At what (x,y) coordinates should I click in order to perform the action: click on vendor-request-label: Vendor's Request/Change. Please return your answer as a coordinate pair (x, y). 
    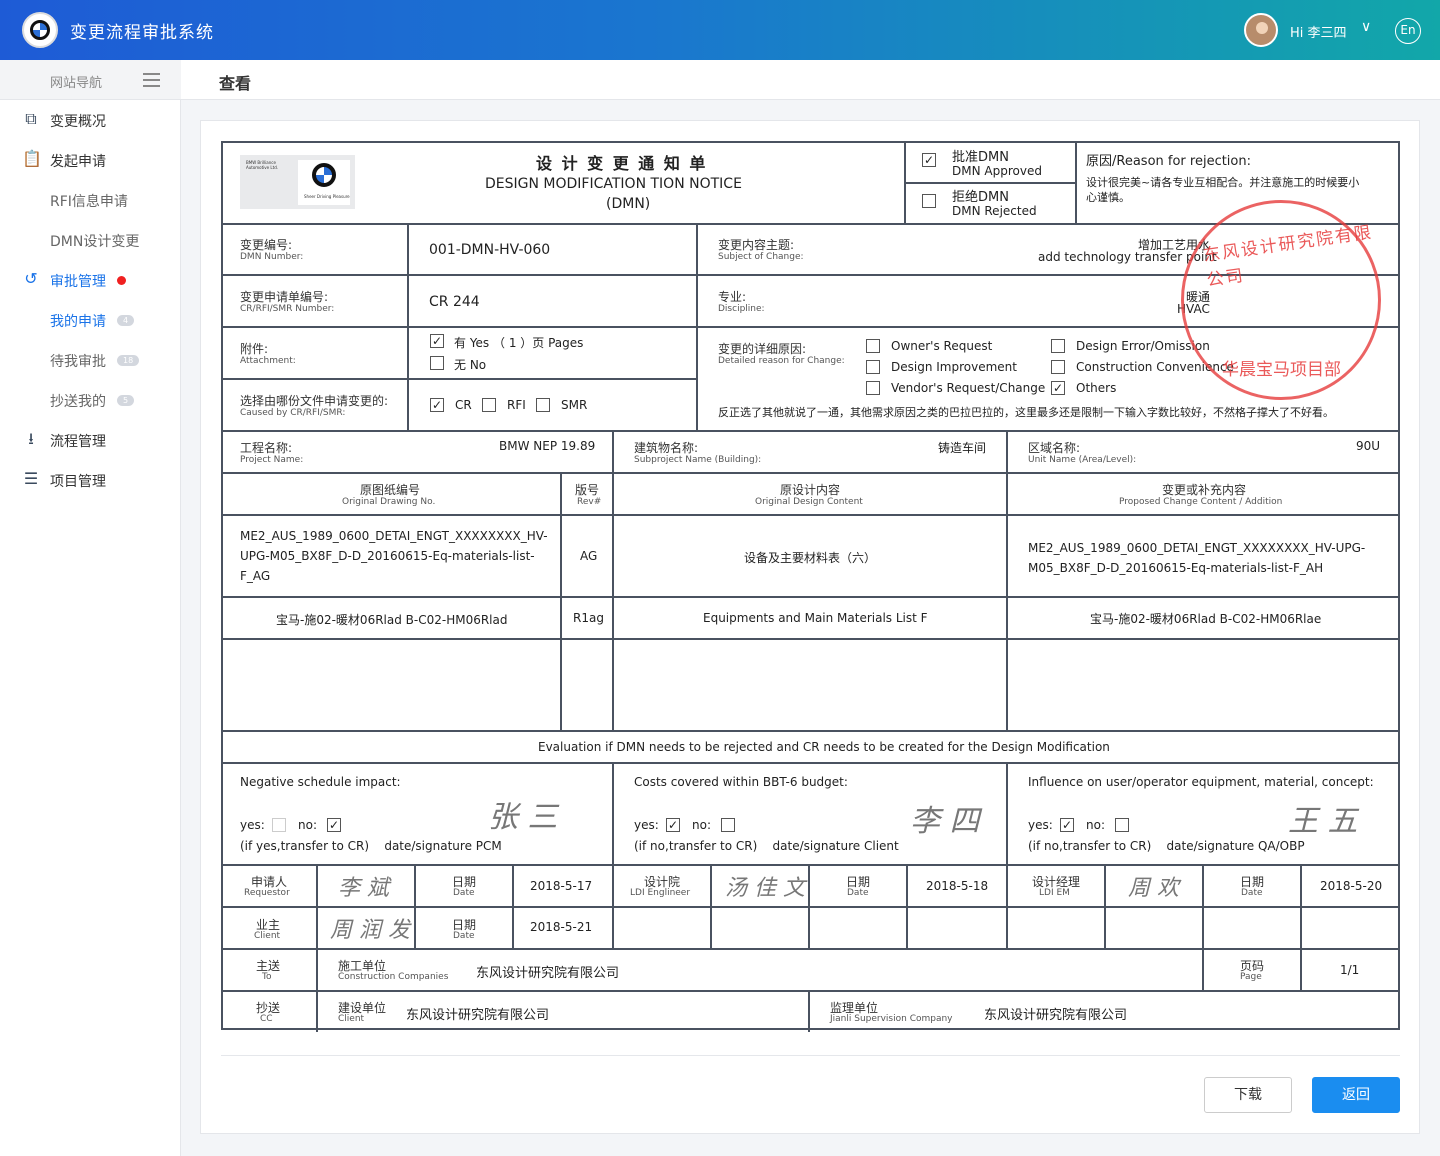
    Looking at the image, I should click on (968, 388).